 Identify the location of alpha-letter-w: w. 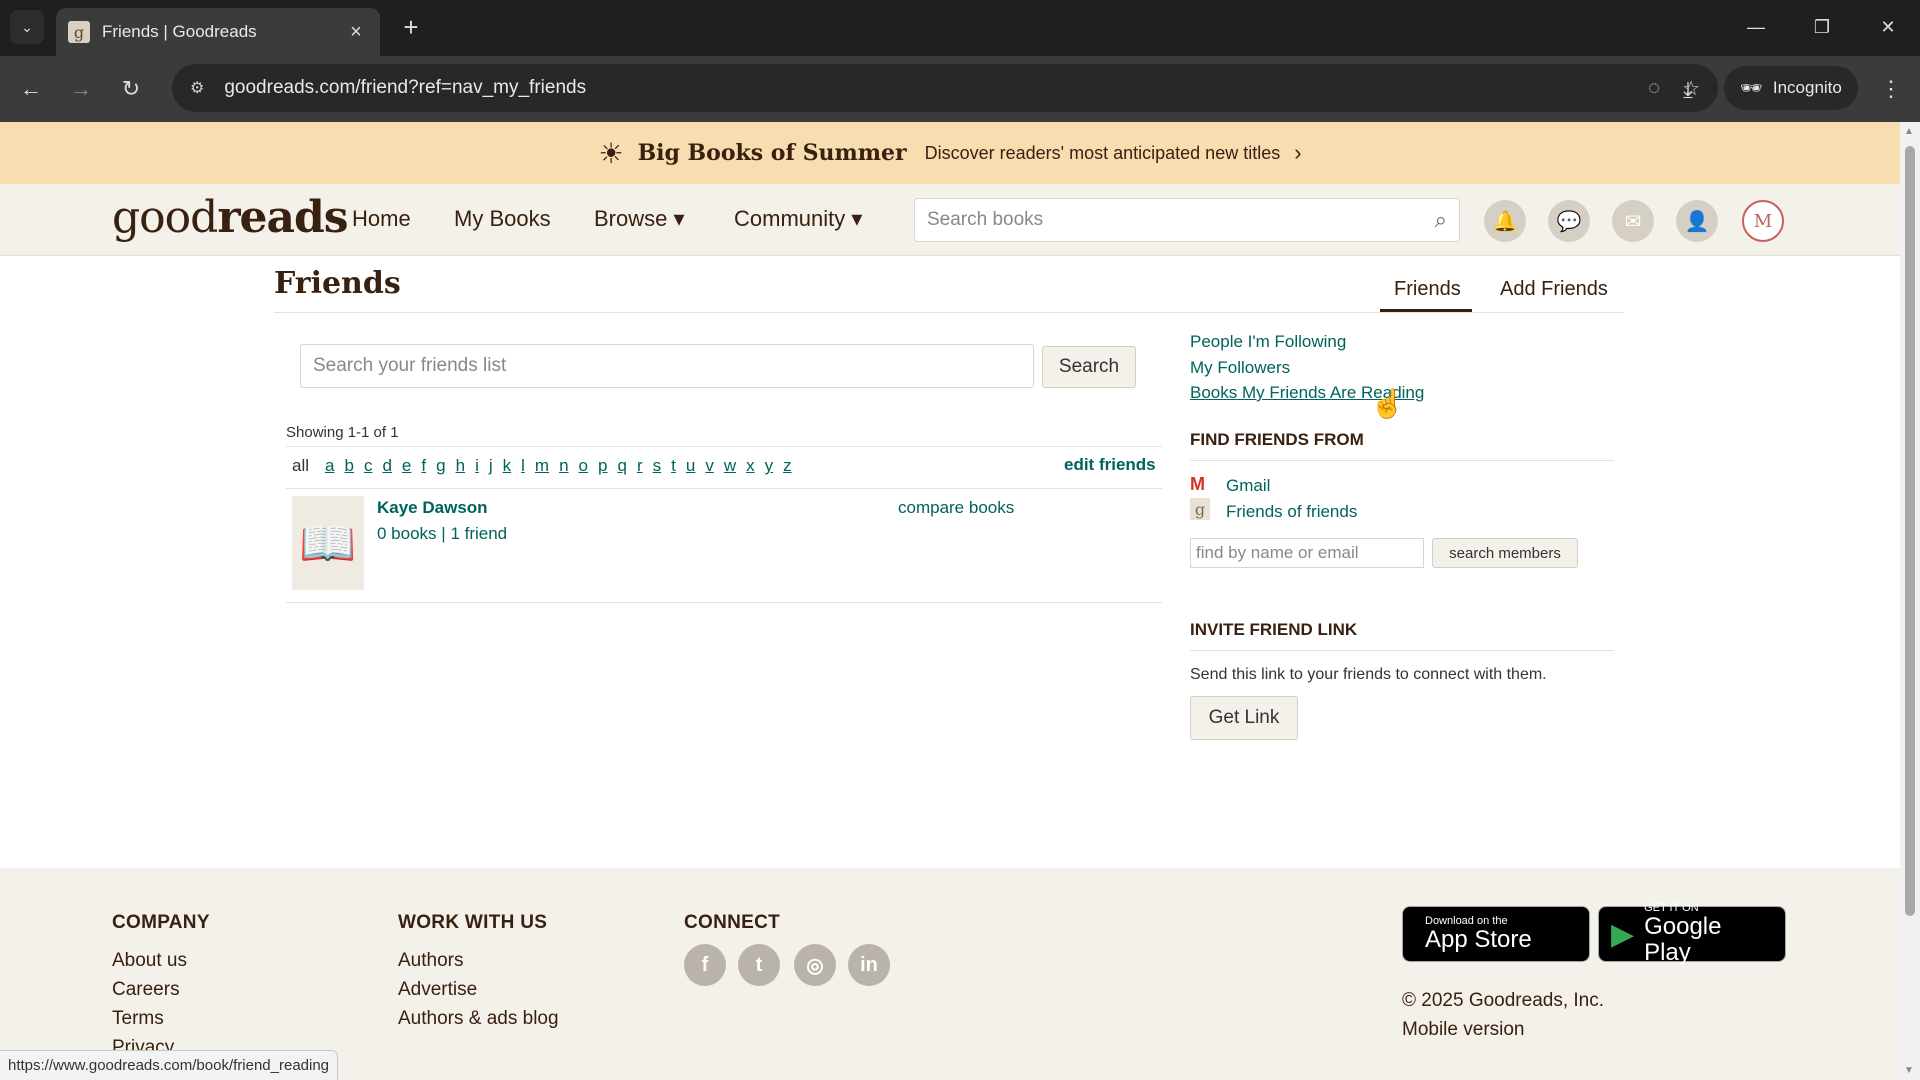
(730, 466).